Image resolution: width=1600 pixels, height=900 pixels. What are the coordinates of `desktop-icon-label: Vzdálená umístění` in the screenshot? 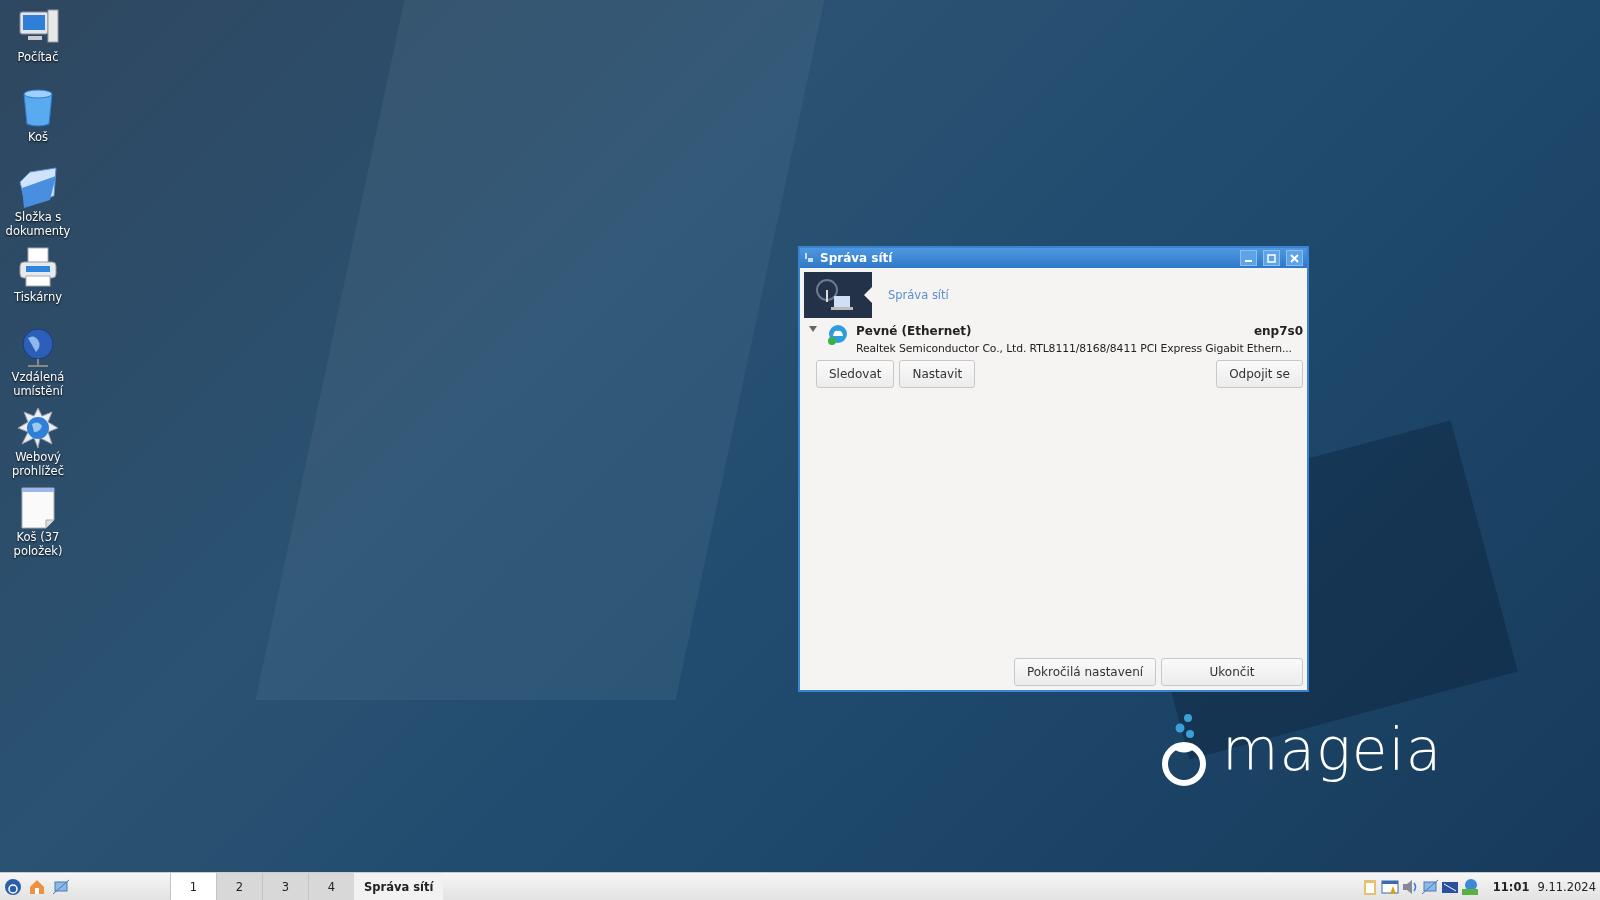 It's located at (38, 384).